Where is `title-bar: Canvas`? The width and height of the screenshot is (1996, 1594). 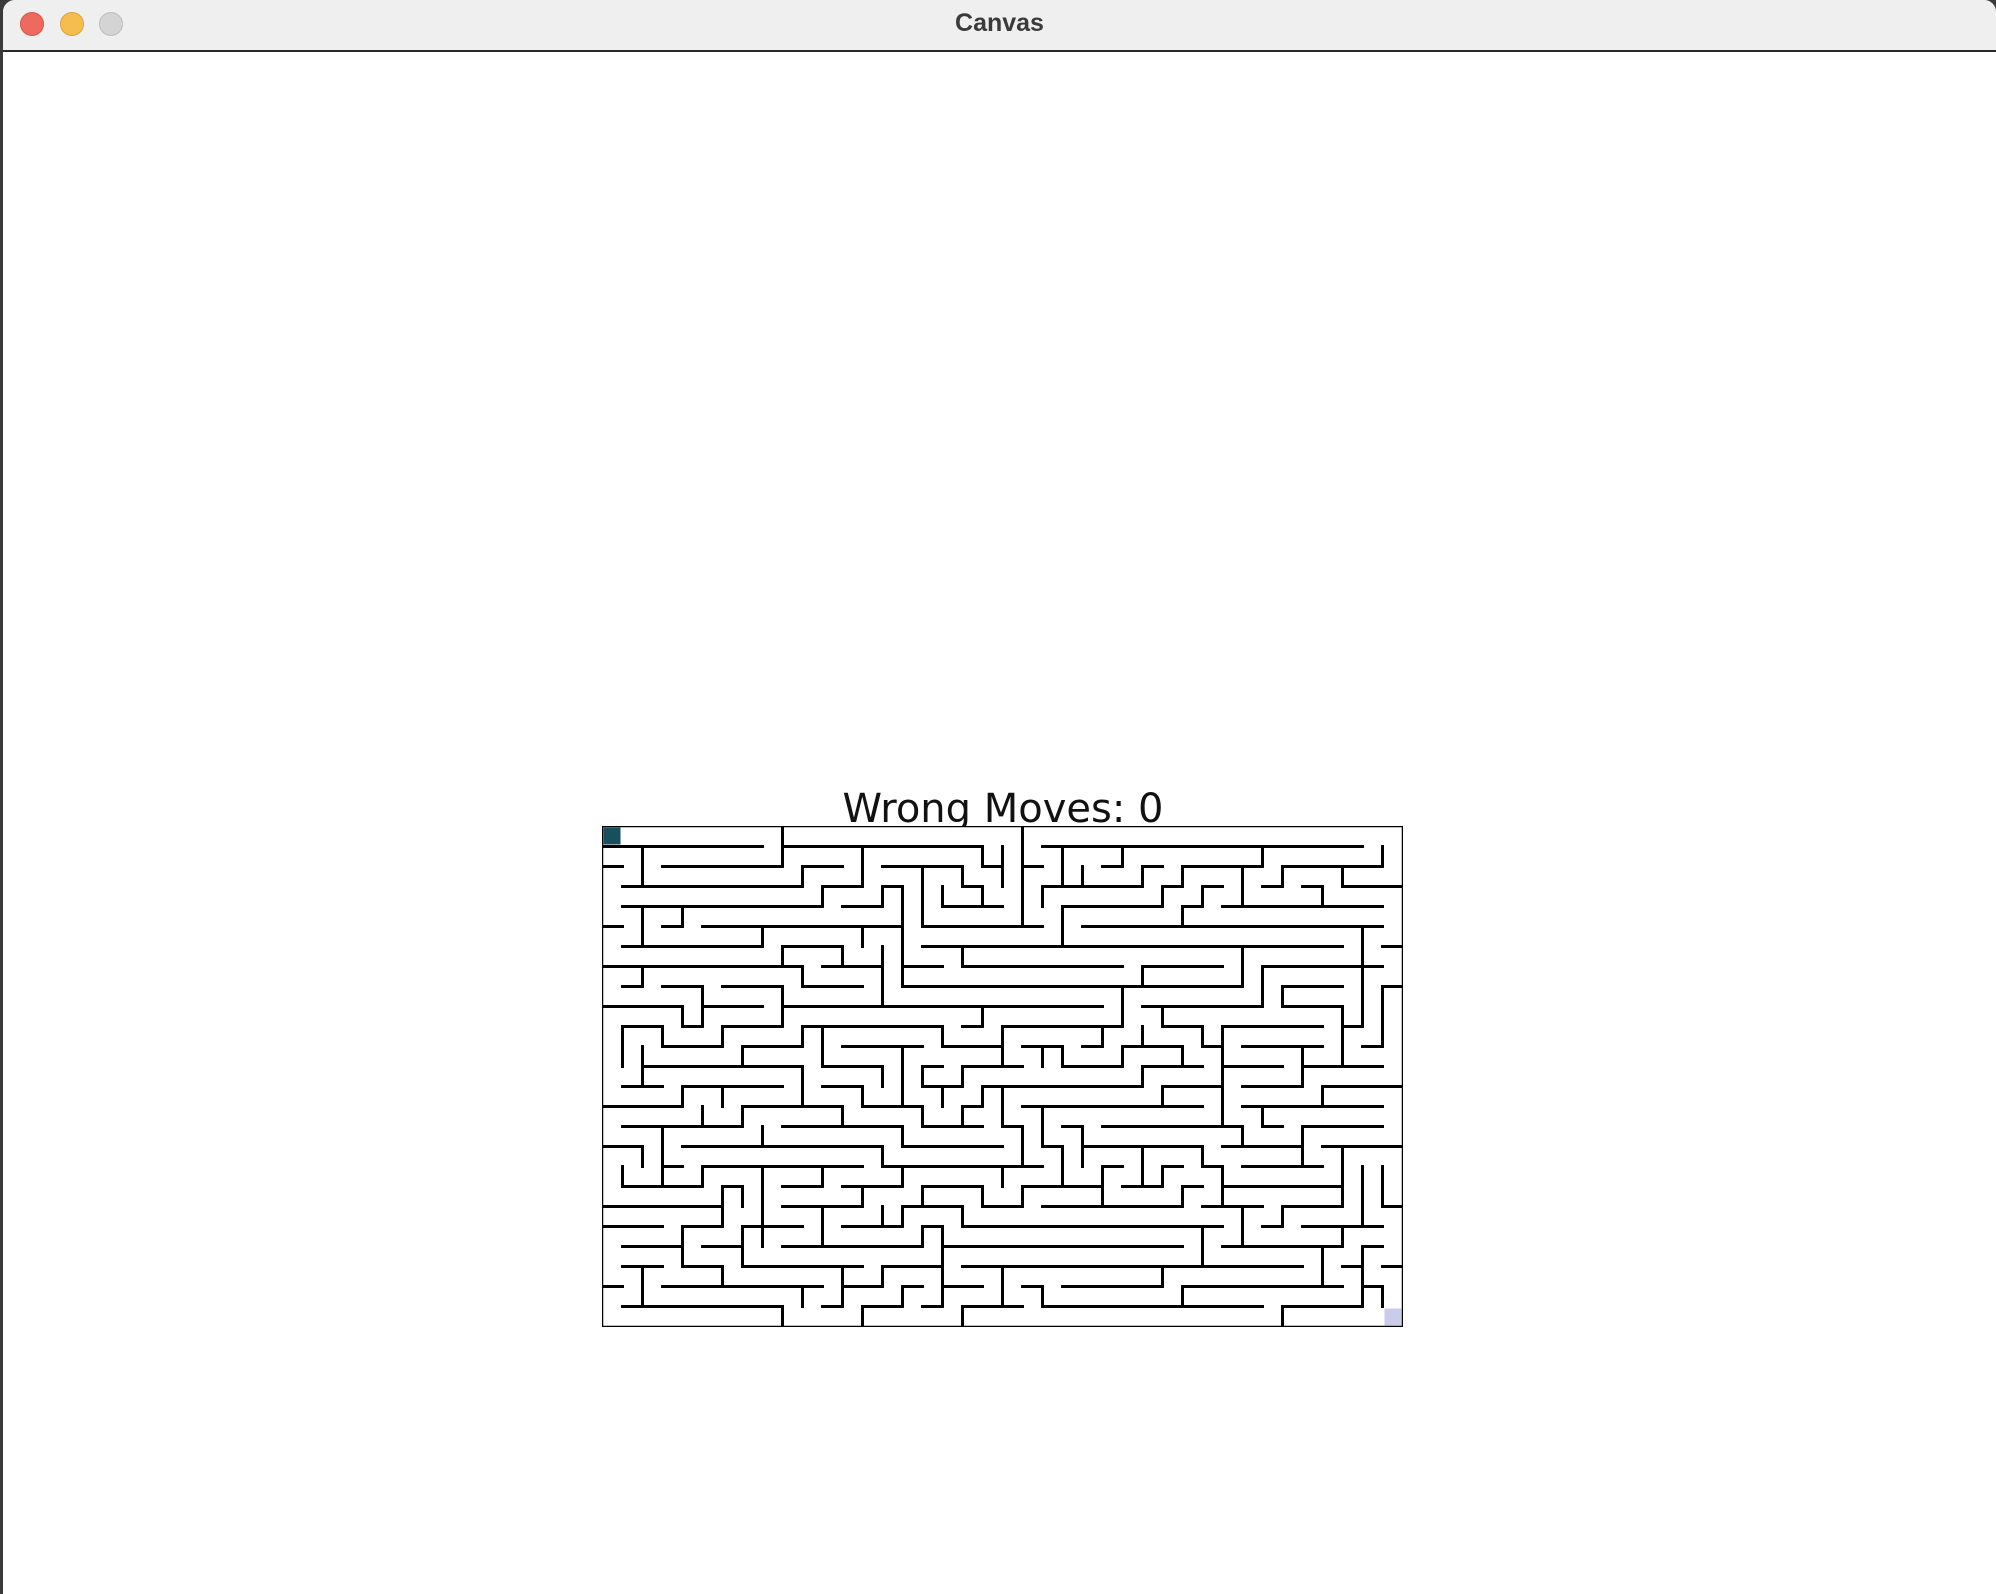 title-bar: Canvas is located at coordinates (999, 26).